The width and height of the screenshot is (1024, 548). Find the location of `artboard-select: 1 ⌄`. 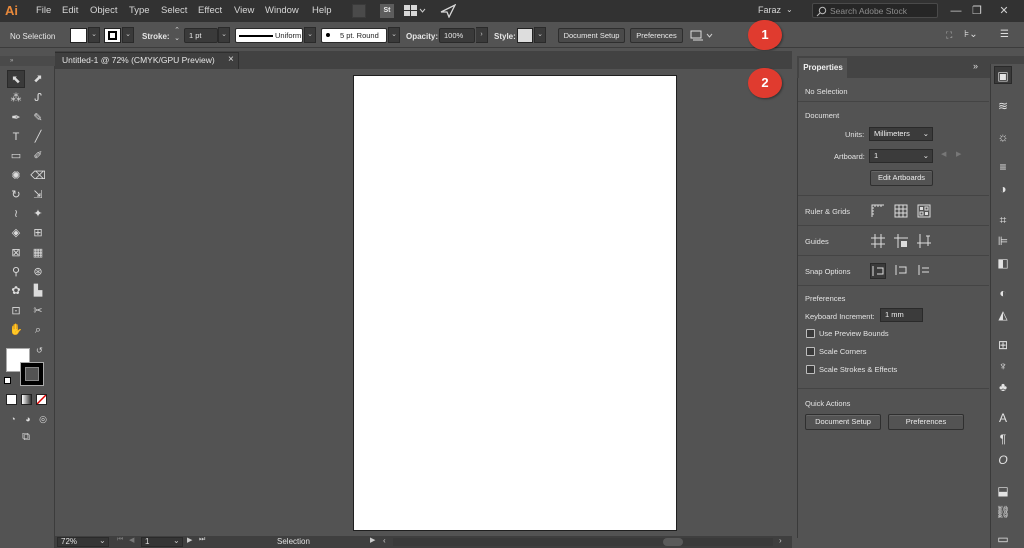

artboard-select: 1 ⌄ is located at coordinates (901, 156).